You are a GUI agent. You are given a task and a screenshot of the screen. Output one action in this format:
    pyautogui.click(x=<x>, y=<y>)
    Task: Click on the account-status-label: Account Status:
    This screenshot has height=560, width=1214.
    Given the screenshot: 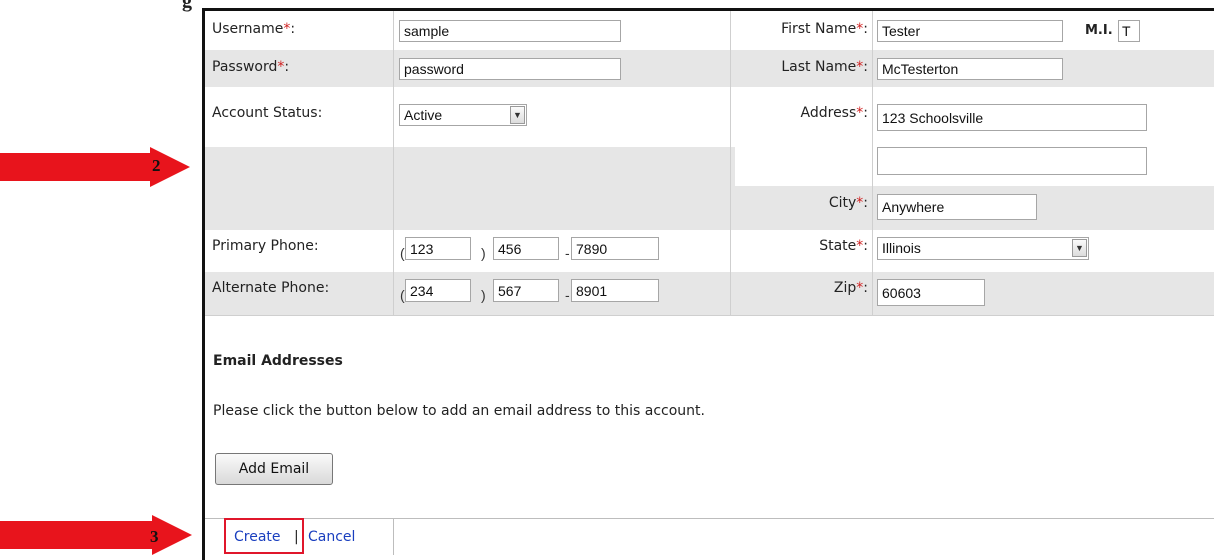 What is the action you would take?
    pyautogui.click(x=267, y=113)
    